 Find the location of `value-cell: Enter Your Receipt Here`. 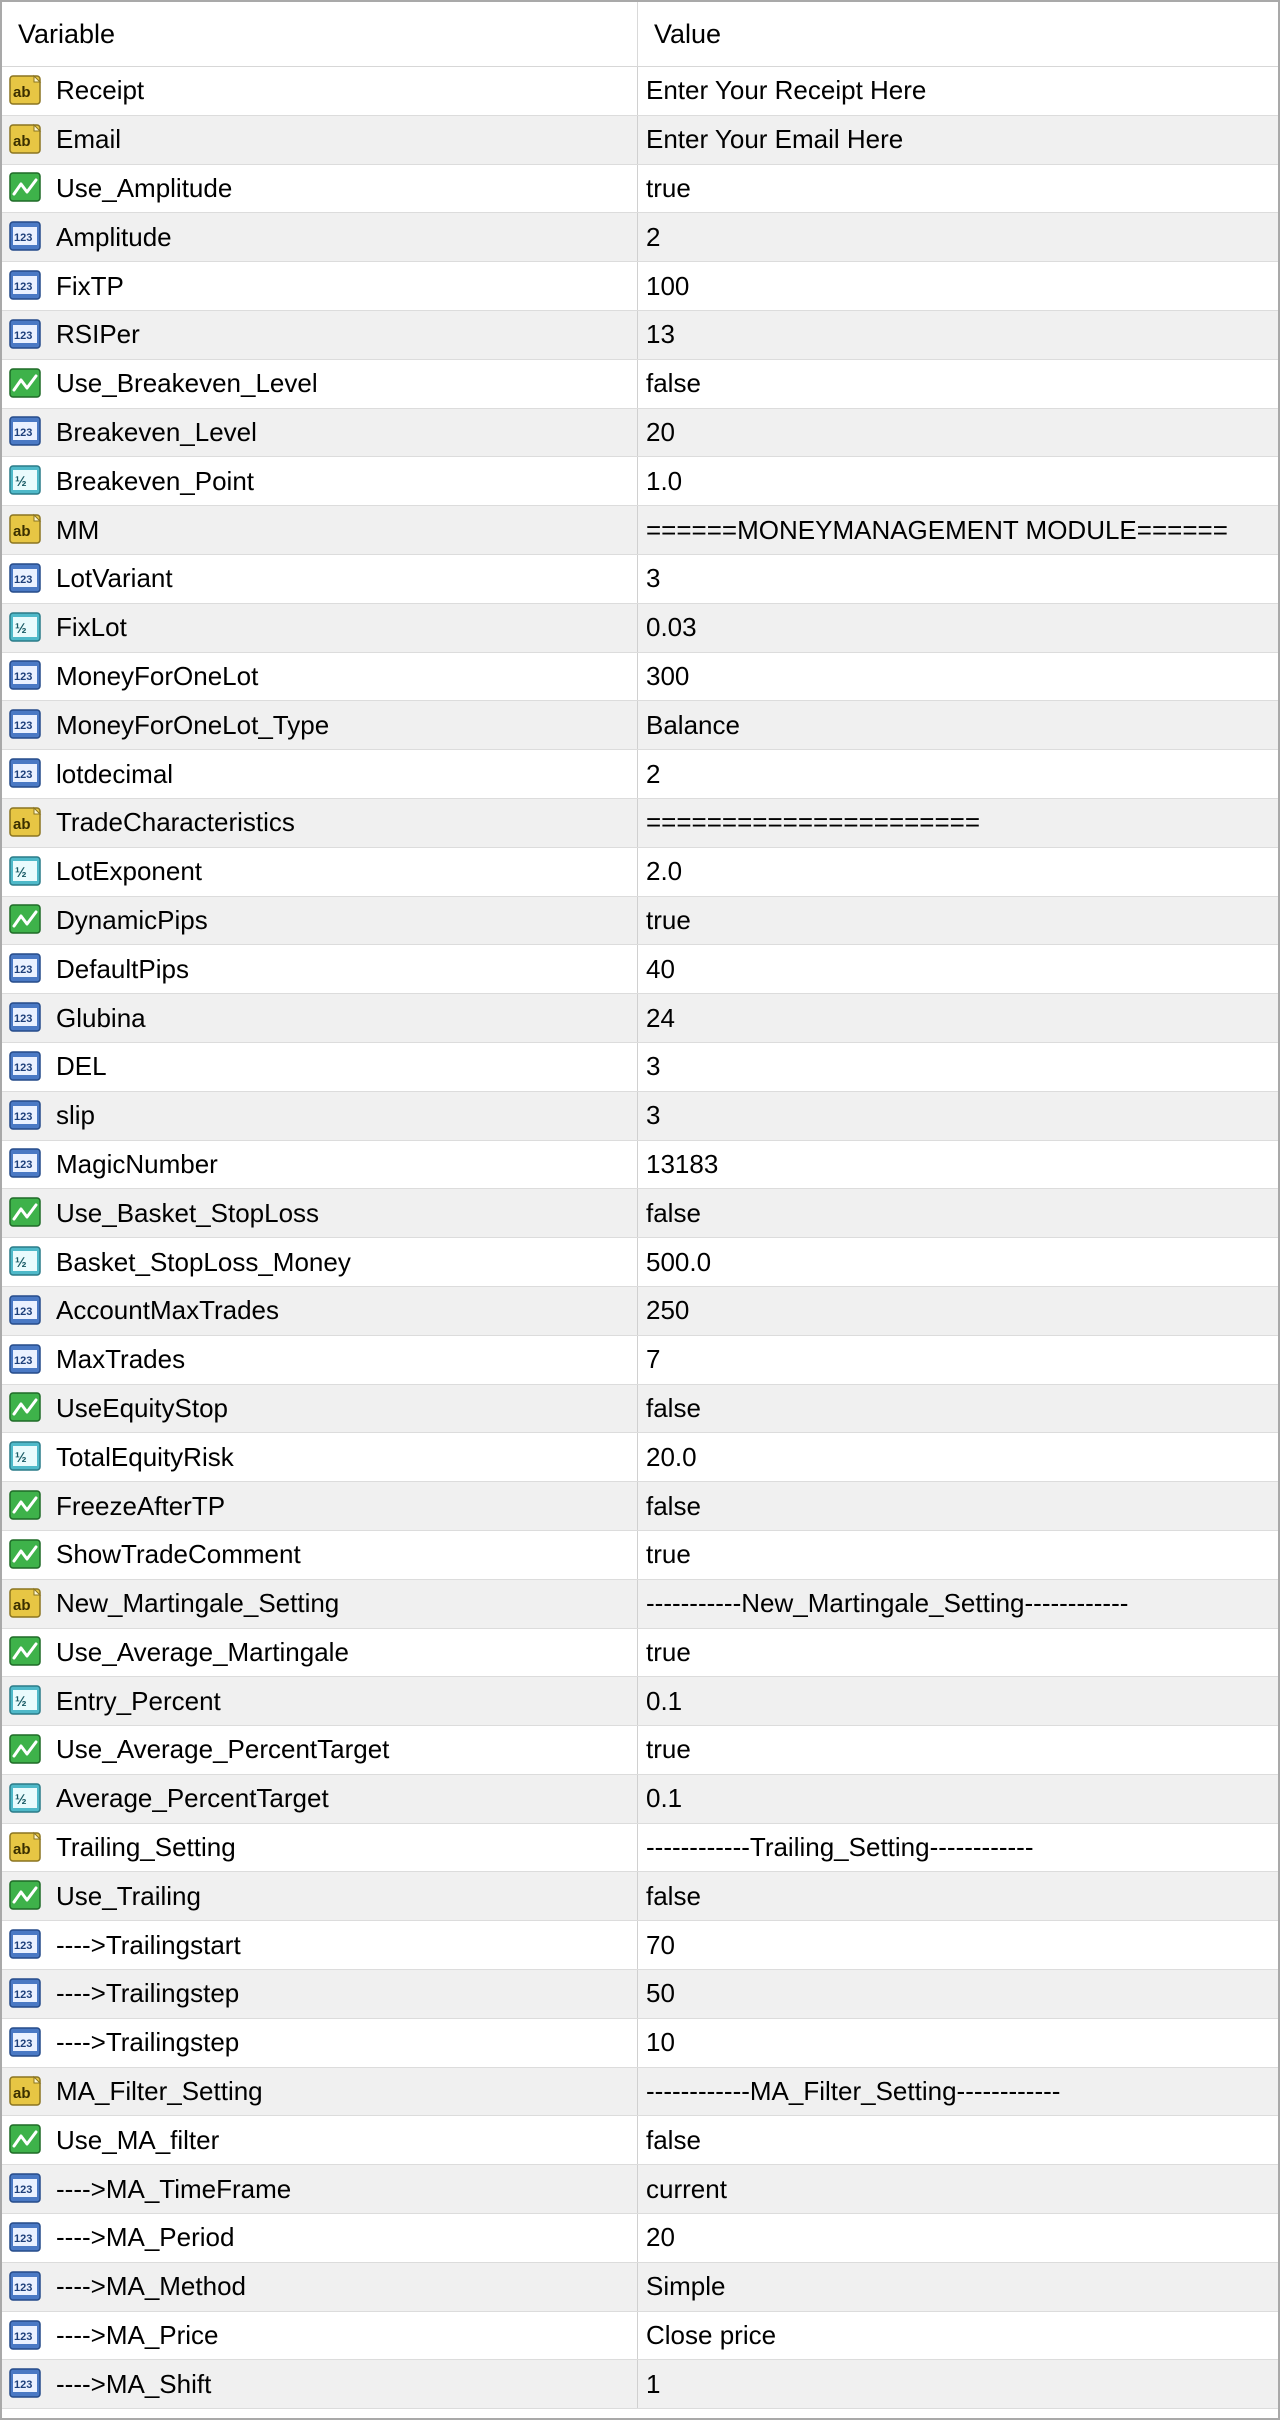

value-cell: Enter Your Receipt Here is located at coordinates (958, 91).